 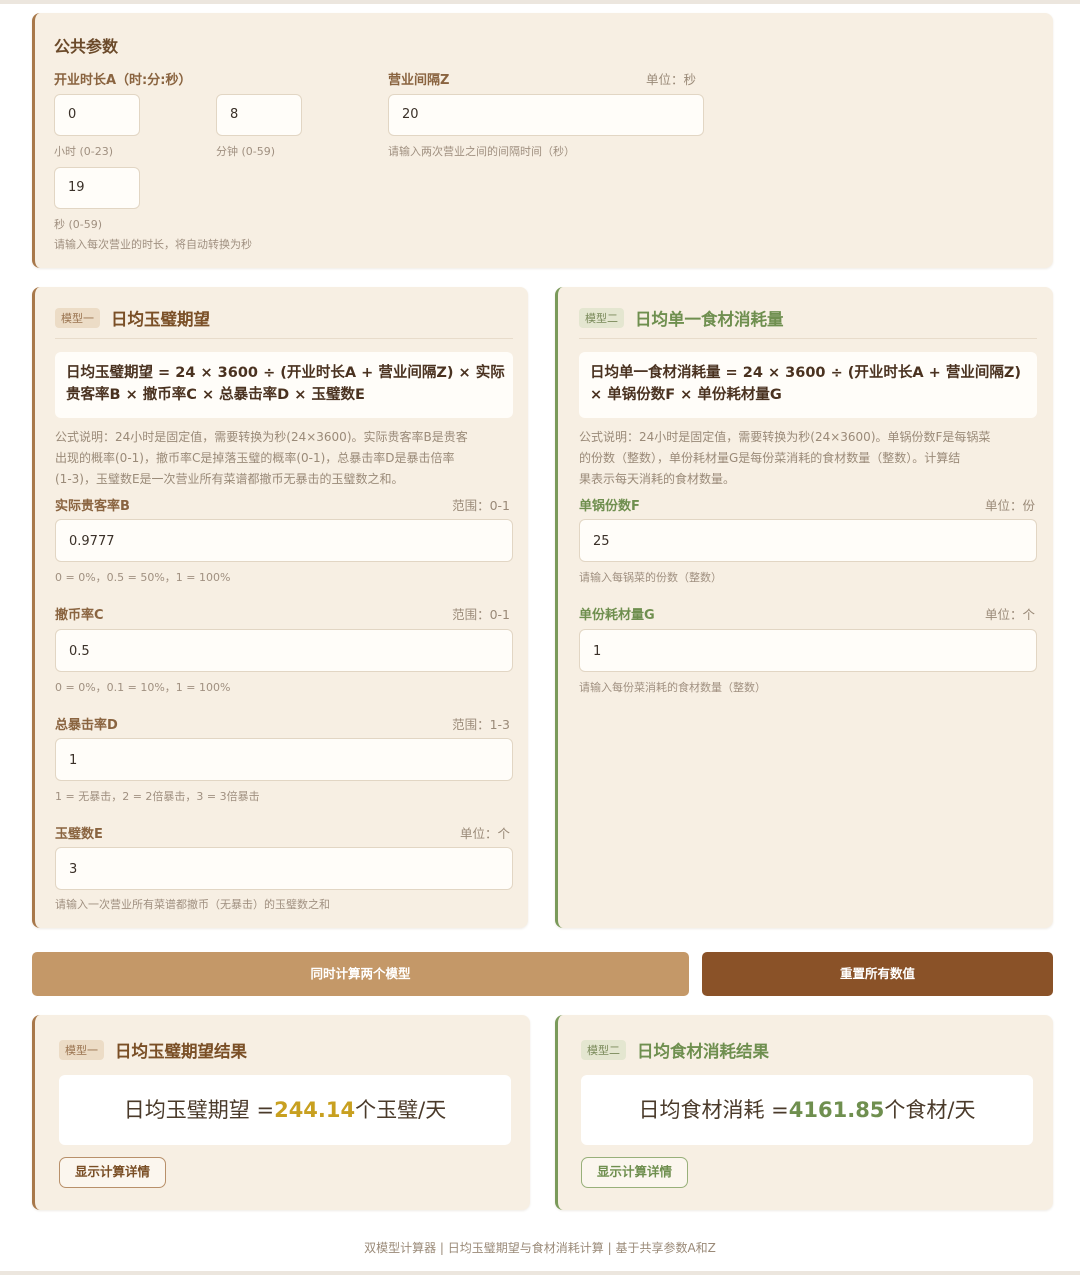 I want to click on rate-b-range: 范围：0-1, so click(x=481, y=505).